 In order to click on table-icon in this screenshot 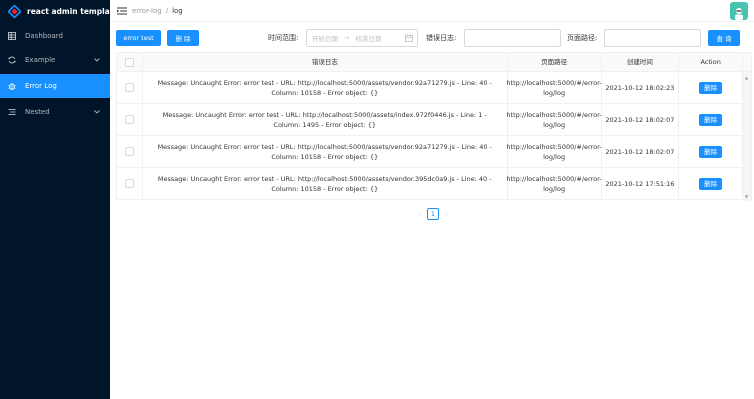, I will do `click(12, 36)`.